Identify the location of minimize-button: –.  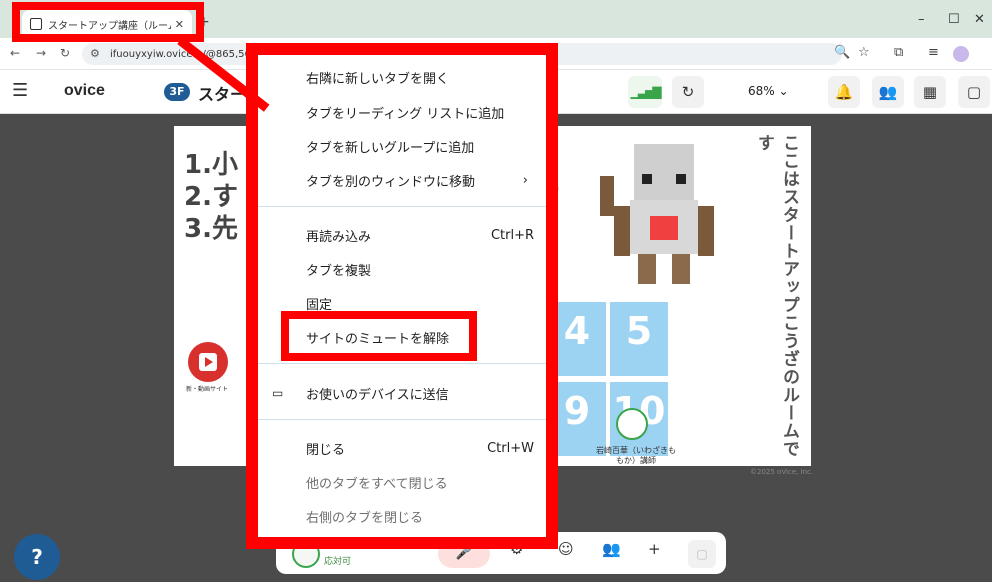
(921, 19).